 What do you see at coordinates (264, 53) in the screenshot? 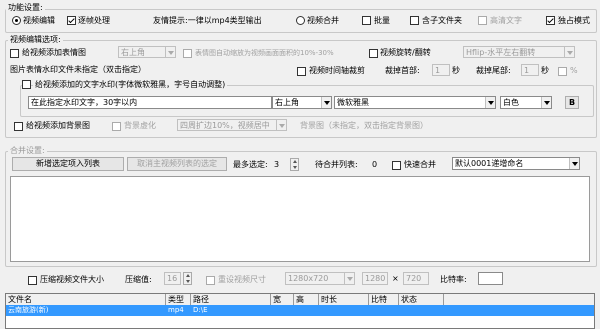
I see `emoji-scale-note: 表情图自动缩放为视频画面面积的10%-30%` at bounding box center [264, 53].